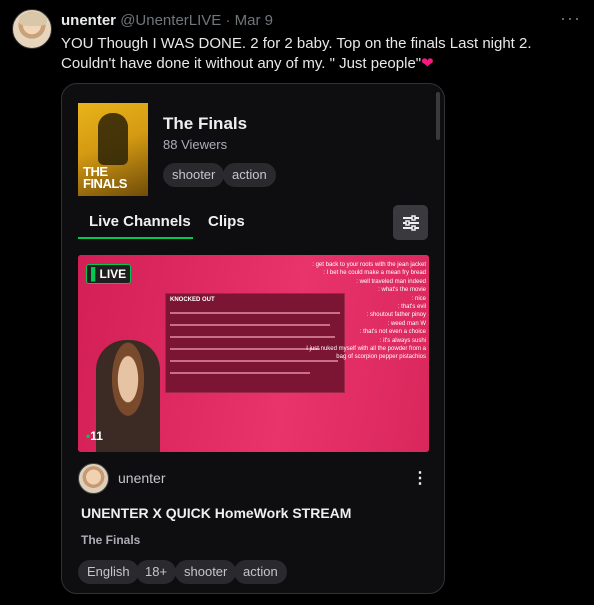 The image size is (594, 605). Describe the element at coordinates (108, 572) in the screenshot. I see `stream-tag: English` at that location.